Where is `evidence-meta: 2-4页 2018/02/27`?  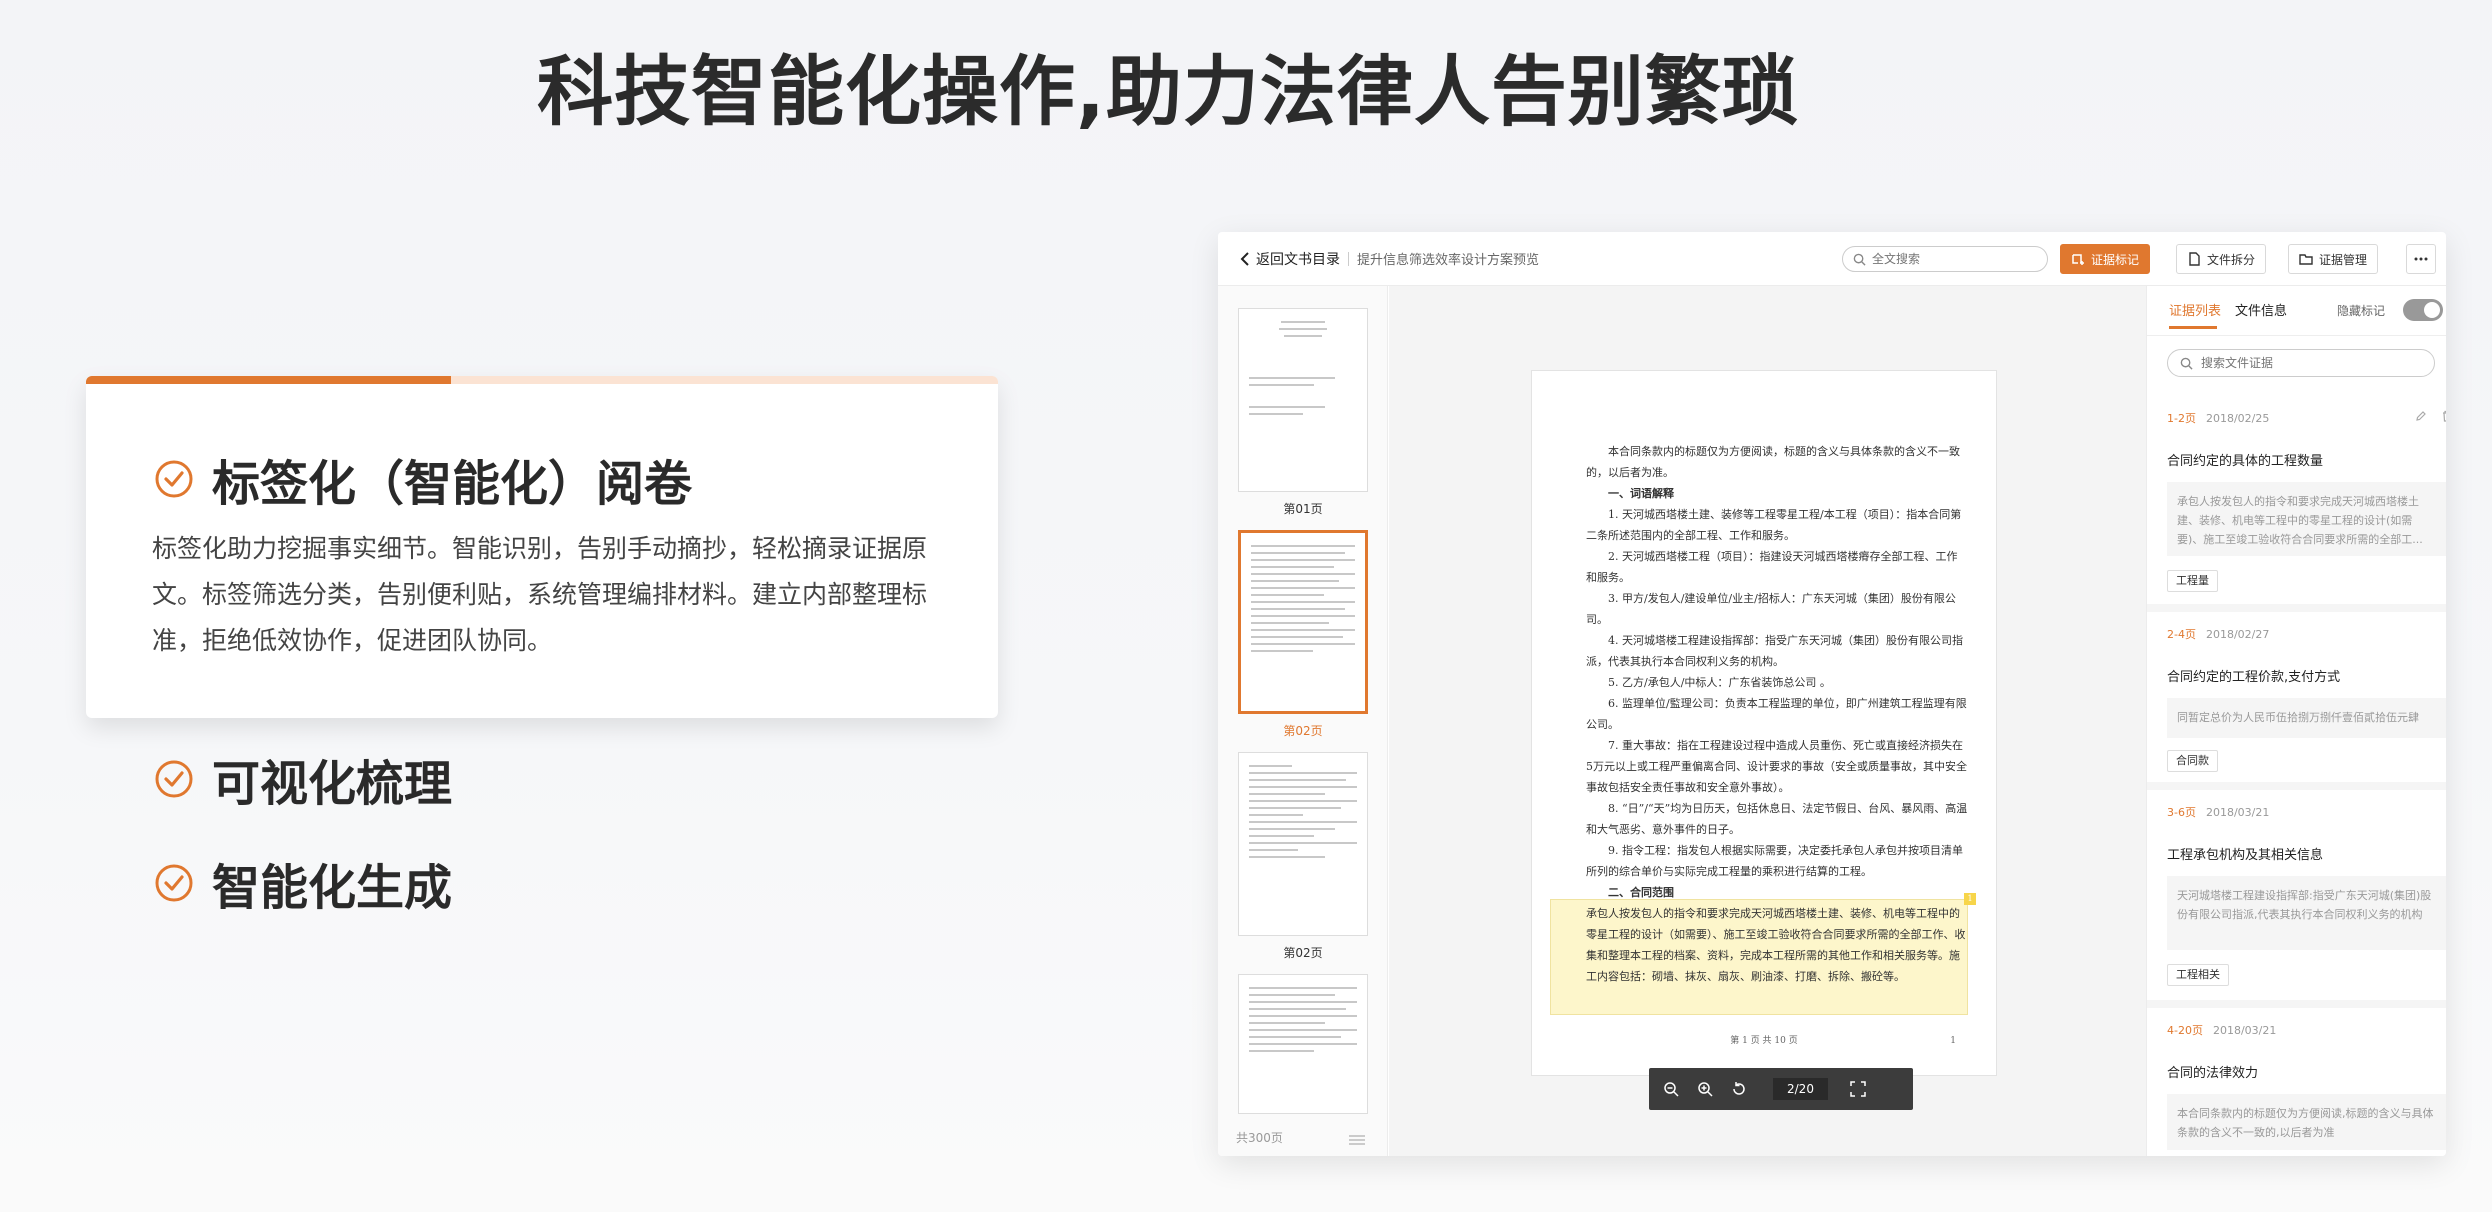 evidence-meta: 2-4页 2018/02/27 is located at coordinates (2218, 634).